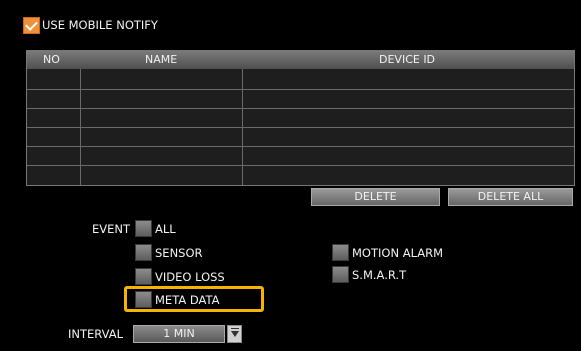  Describe the element at coordinates (161, 59) in the screenshot. I see `column-header-name: NAME` at that location.